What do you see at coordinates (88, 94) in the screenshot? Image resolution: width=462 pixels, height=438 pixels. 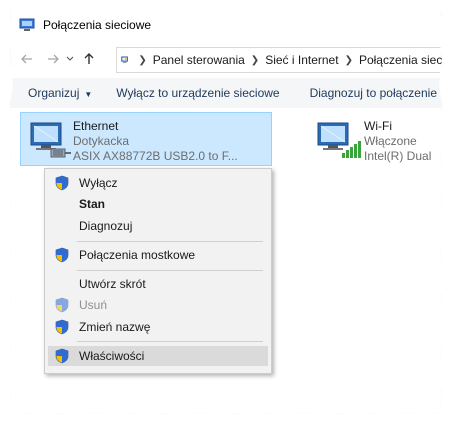 I see `dropdown-arrow-icon: ▼` at bounding box center [88, 94].